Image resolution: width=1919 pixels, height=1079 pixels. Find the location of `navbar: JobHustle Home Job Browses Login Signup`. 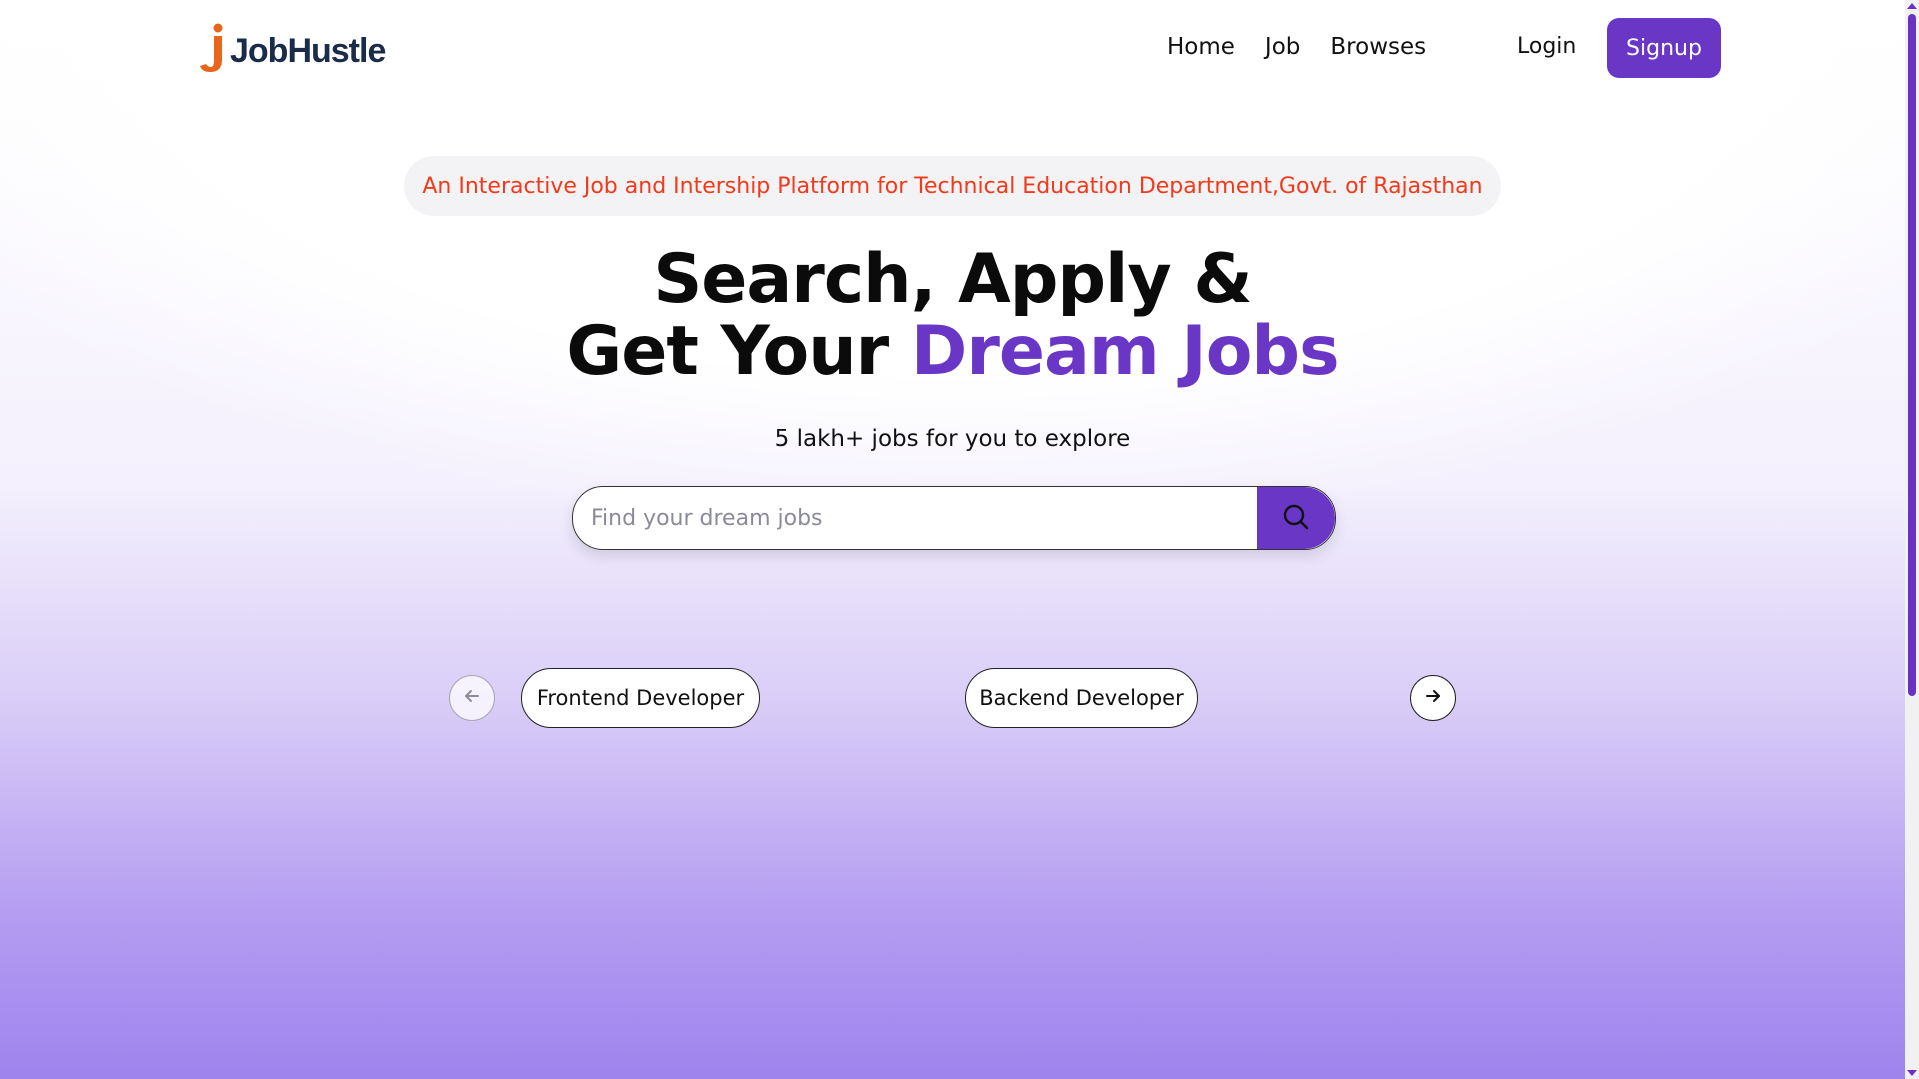

navbar: JobHustle Home Job Browses Login Signup is located at coordinates (952, 50).